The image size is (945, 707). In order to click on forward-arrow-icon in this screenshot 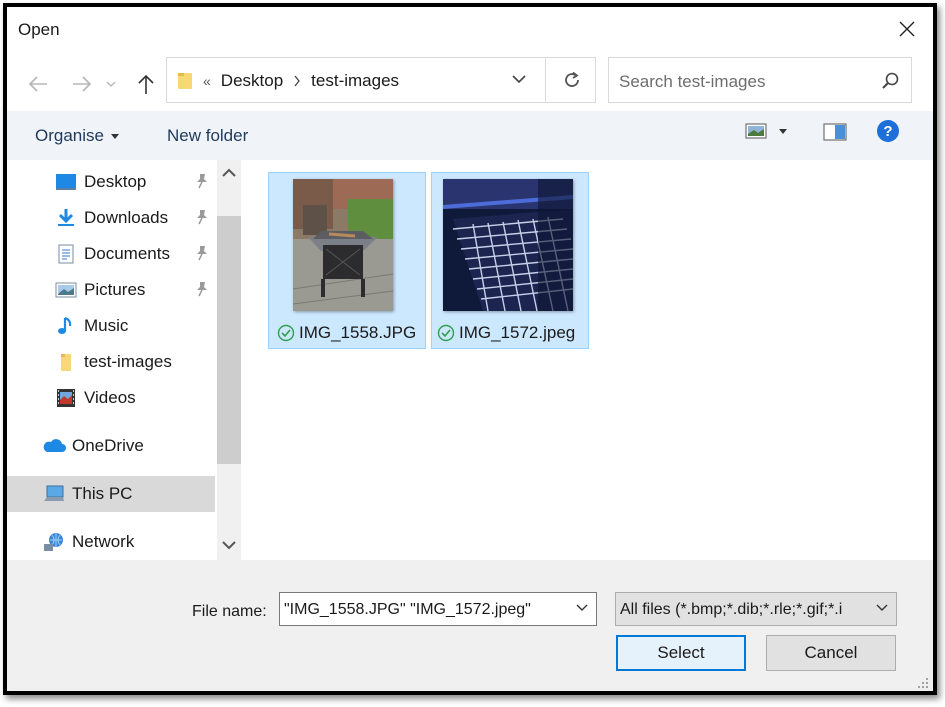, I will do `click(82, 84)`.